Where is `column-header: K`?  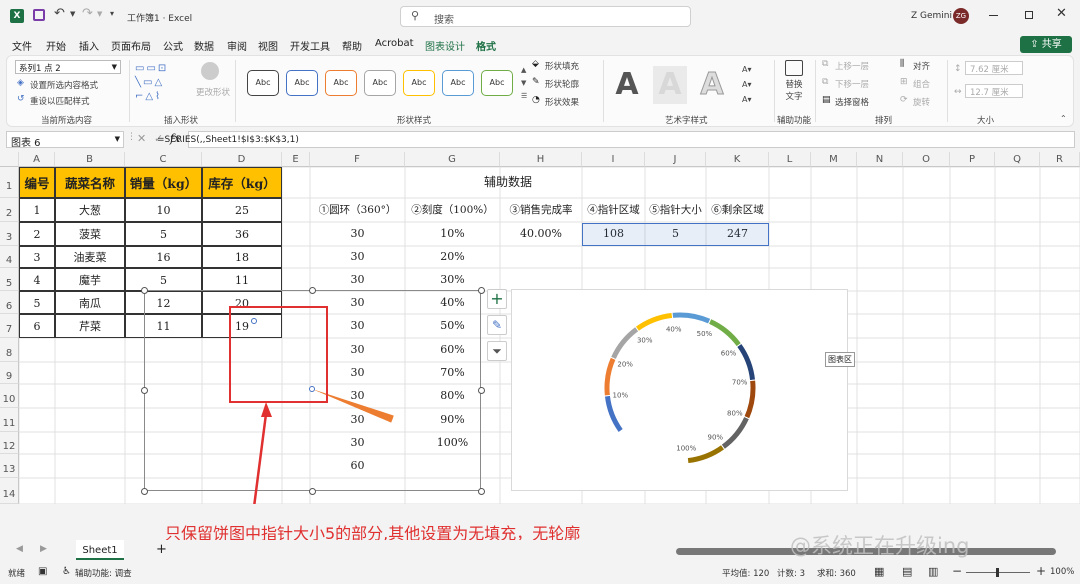
column-header: K is located at coordinates (737, 159).